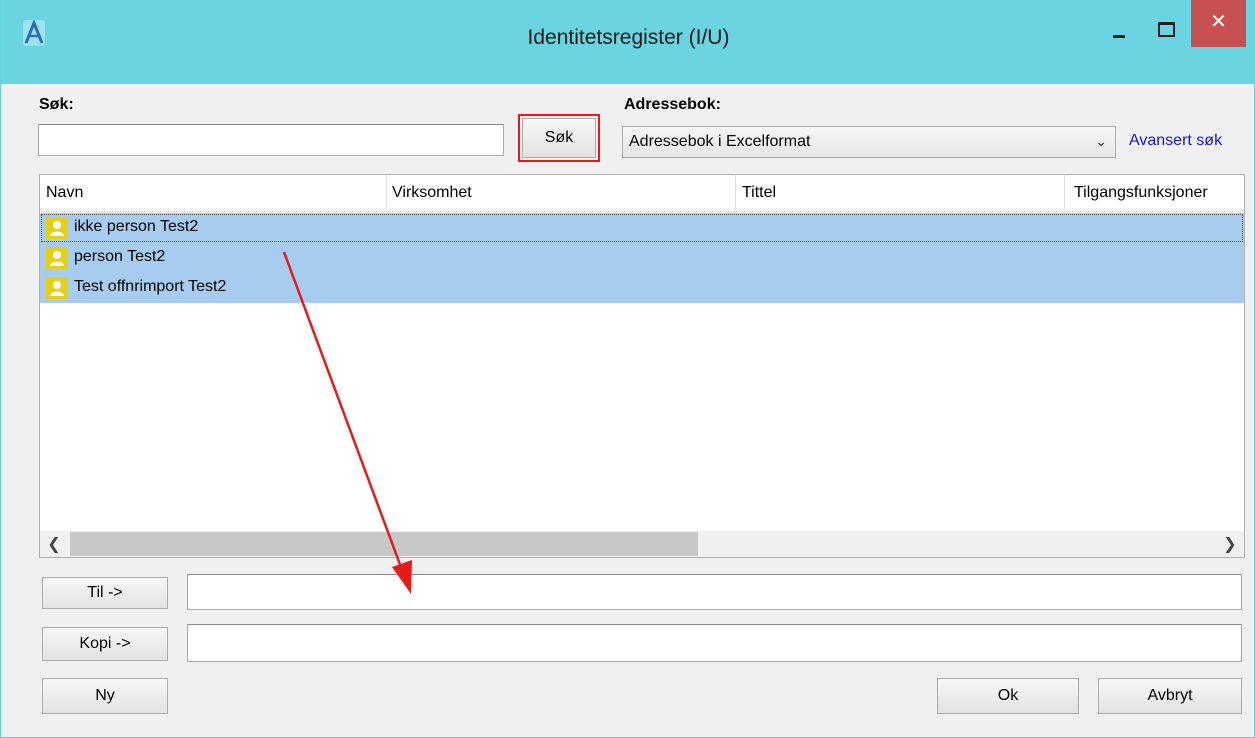 The image size is (1255, 738). What do you see at coordinates (271, 140) in the screenshot?
I see `search-input` at bounding box center [271, 140].